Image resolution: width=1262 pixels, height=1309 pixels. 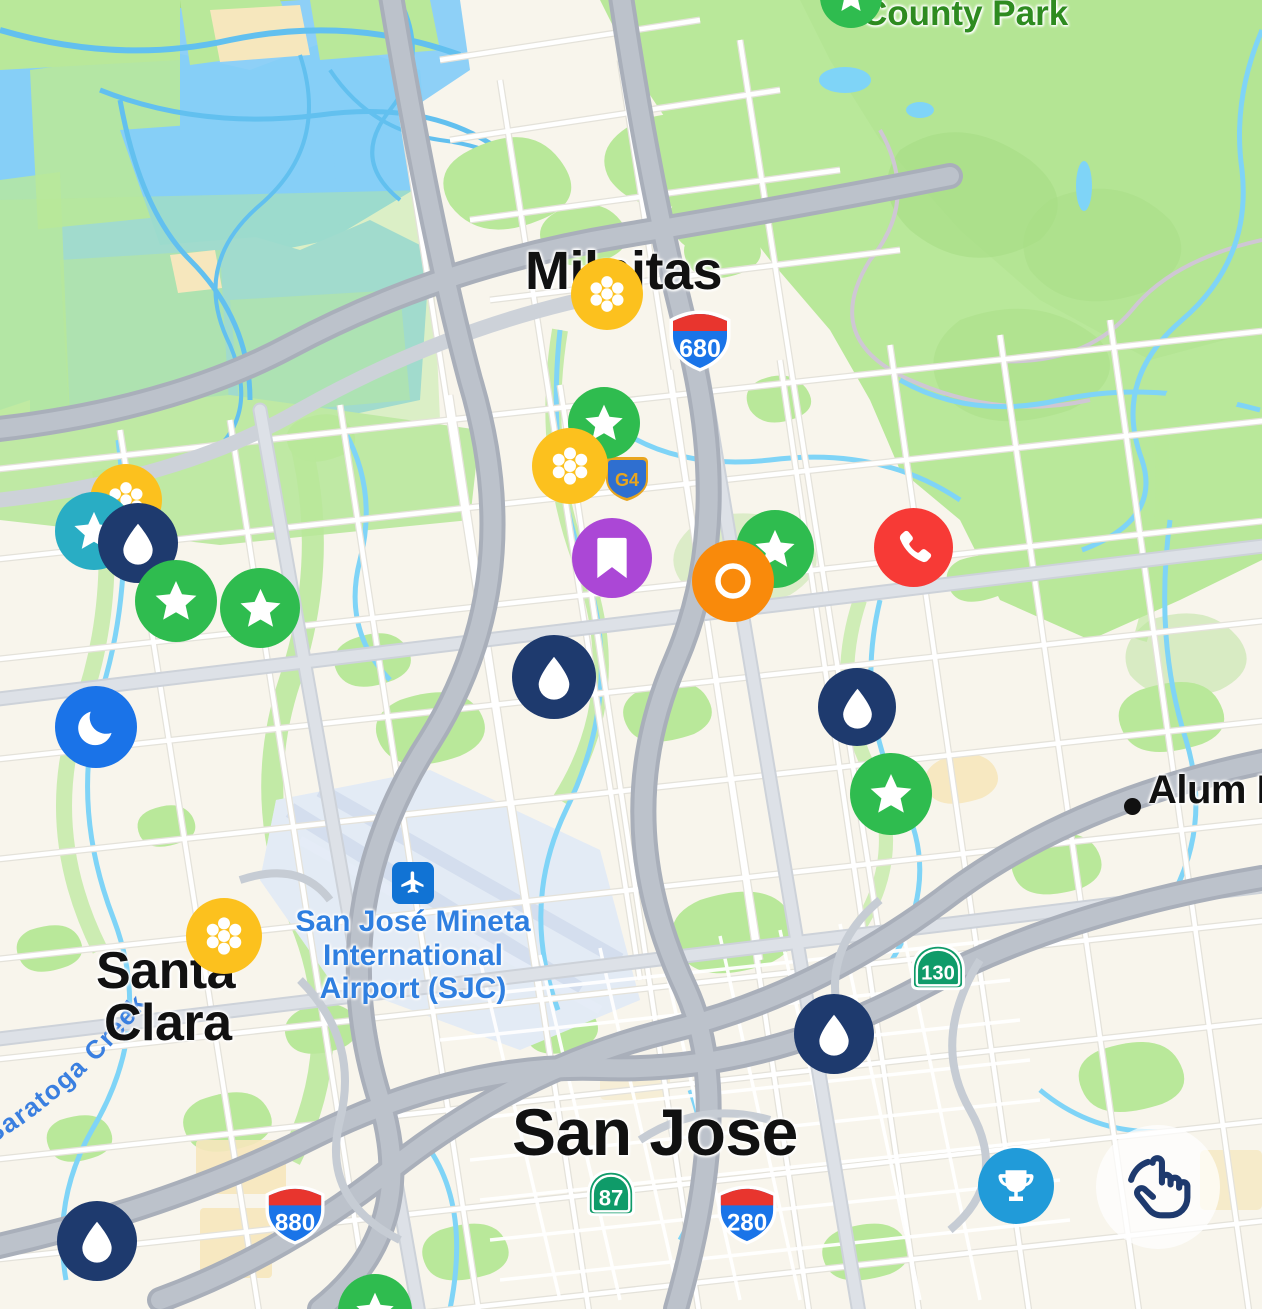 I want to click on santa-clara-label-line-2: Clara, so click(x=168, y=1023).